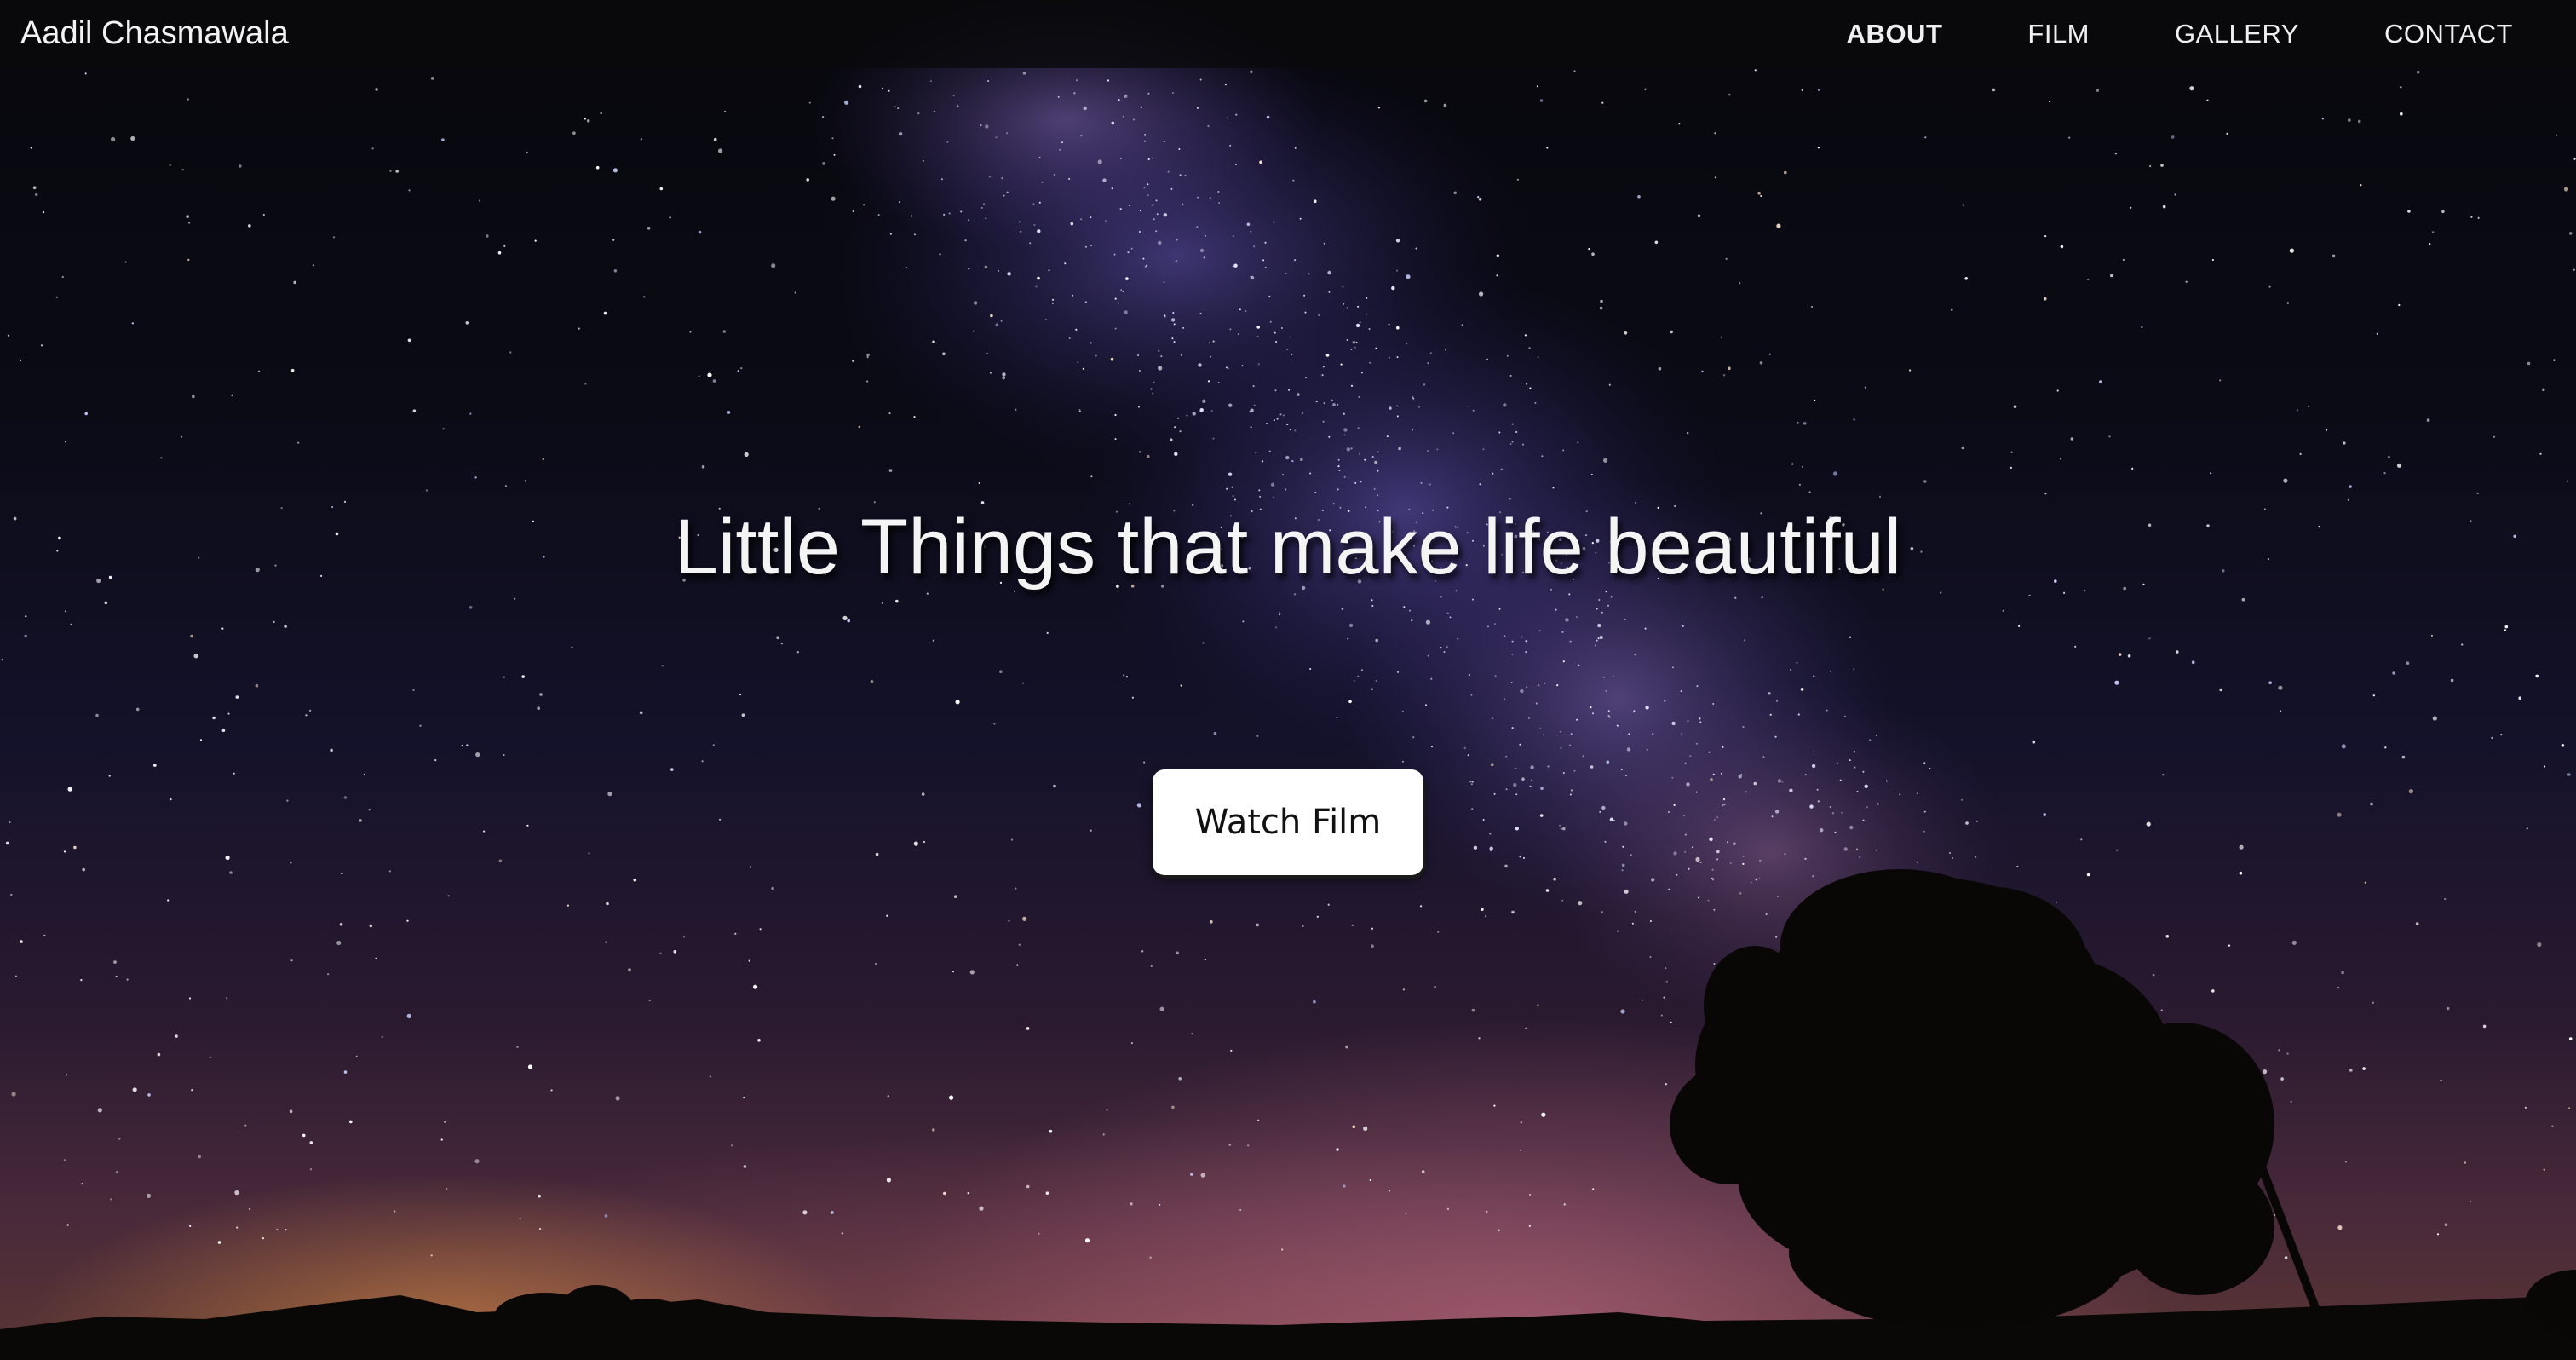  What do you see at coordinates (1288, 822) in the screenshot?
I see `watch-film-button: Watch Film` at bounding box center [1288, 822].